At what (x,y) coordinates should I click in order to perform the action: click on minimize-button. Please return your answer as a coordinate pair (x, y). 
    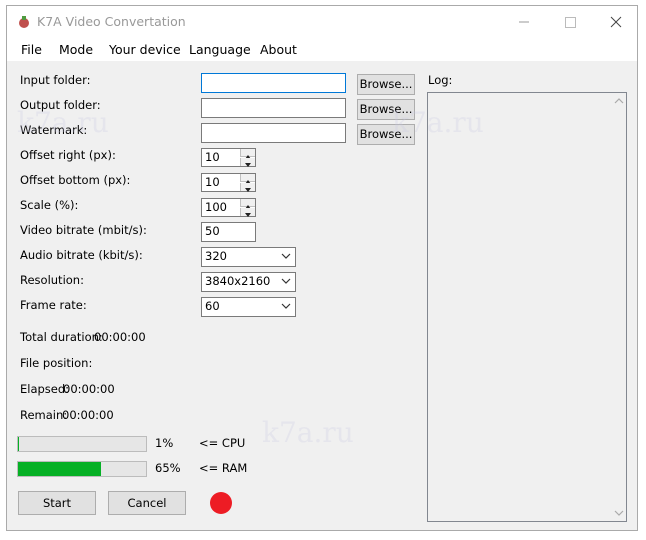
    Looking at the image, I should click on (524, 22).